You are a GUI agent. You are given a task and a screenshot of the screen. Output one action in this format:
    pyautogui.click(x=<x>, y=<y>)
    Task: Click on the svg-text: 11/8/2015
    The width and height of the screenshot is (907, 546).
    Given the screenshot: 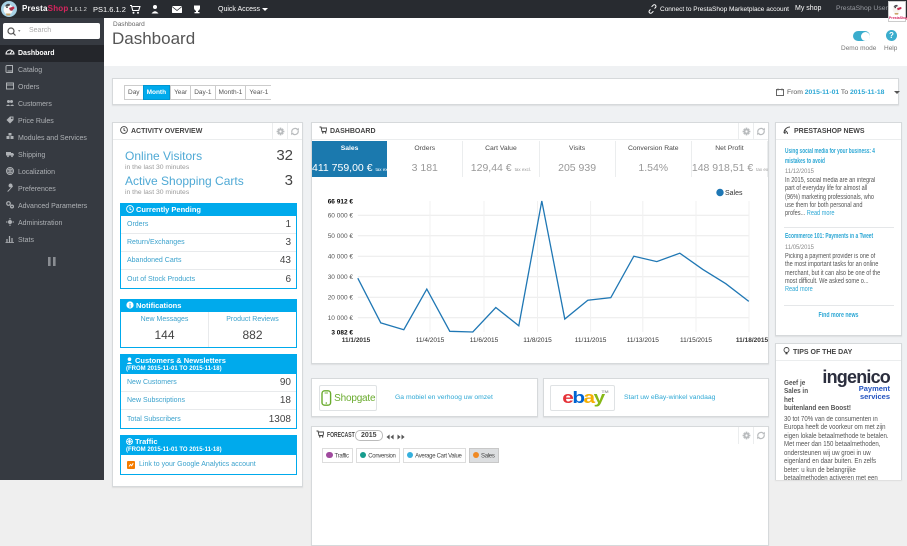 What is the action you would take?
    pyautogui.click(x=537, y=340)
    